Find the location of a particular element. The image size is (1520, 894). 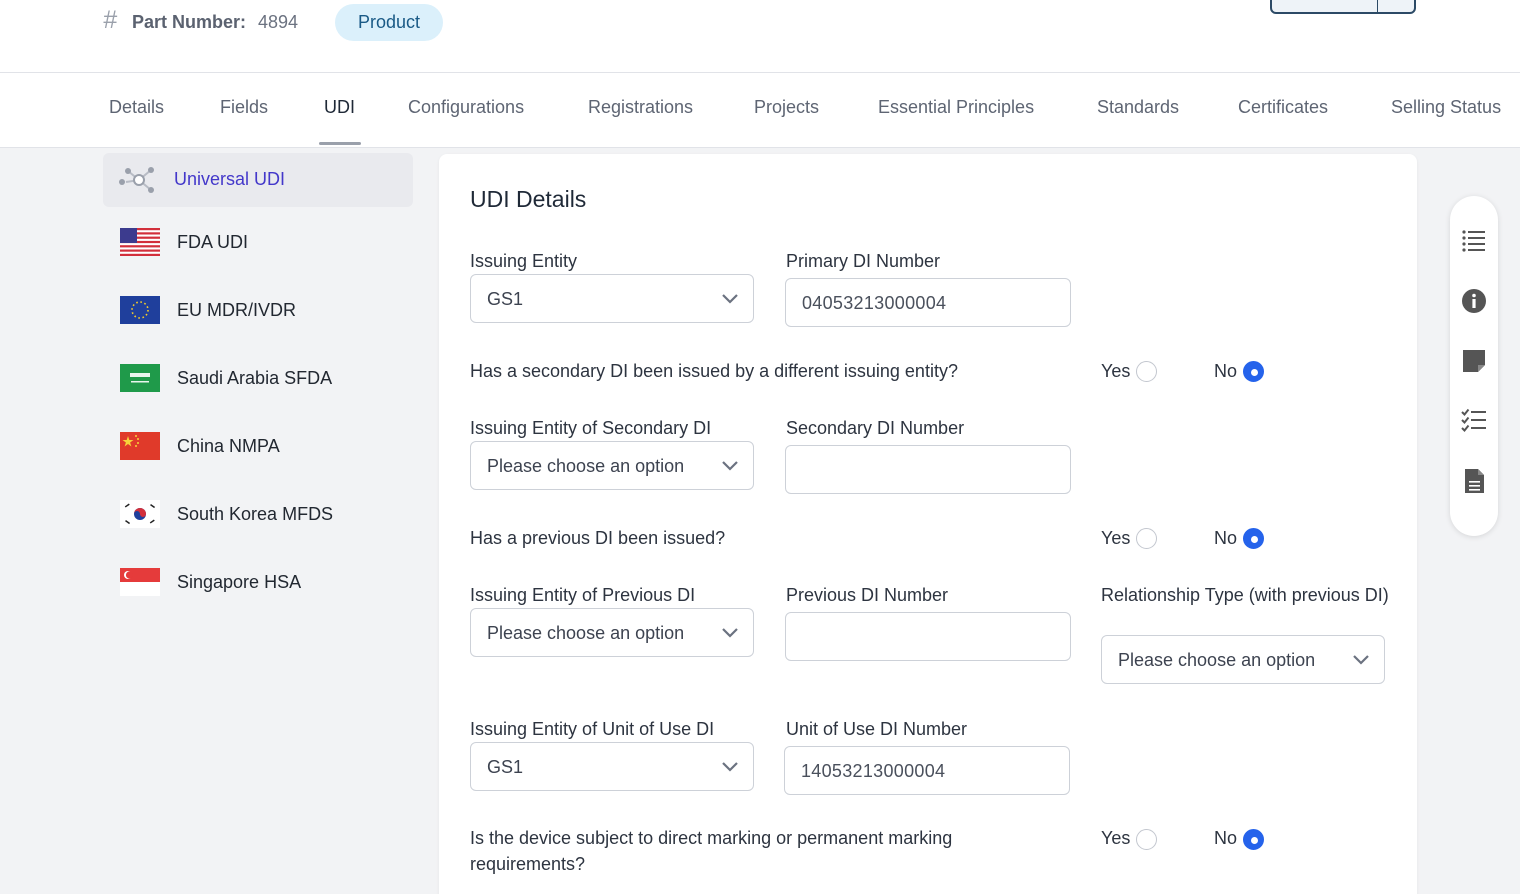

previous-yes-label: Yes is located at coordinates (1116, 538).